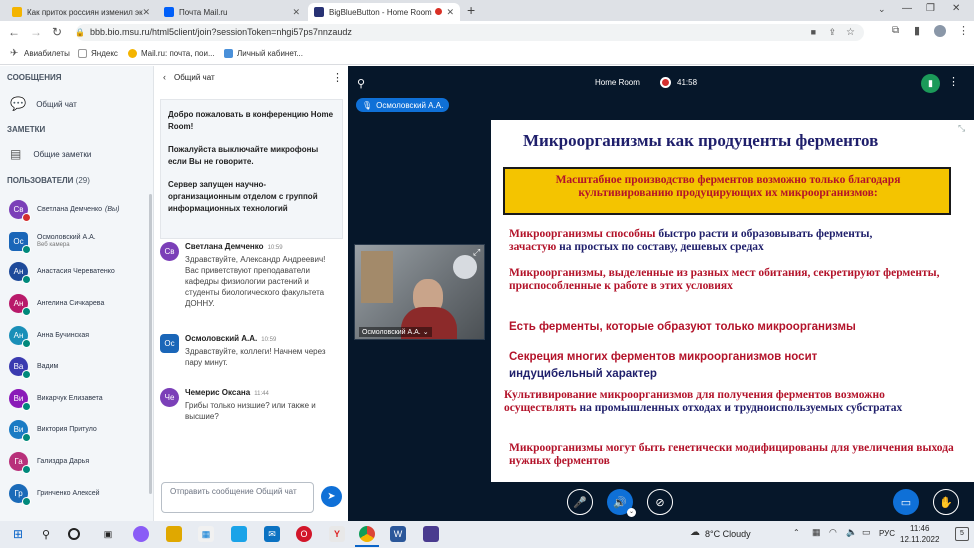  What do you see at coordinates (384, 12) in the screenshot?
I see `tab-bigbluebutton: BigBlueButton - Home Room ✕` at bounding box center [384, 12].